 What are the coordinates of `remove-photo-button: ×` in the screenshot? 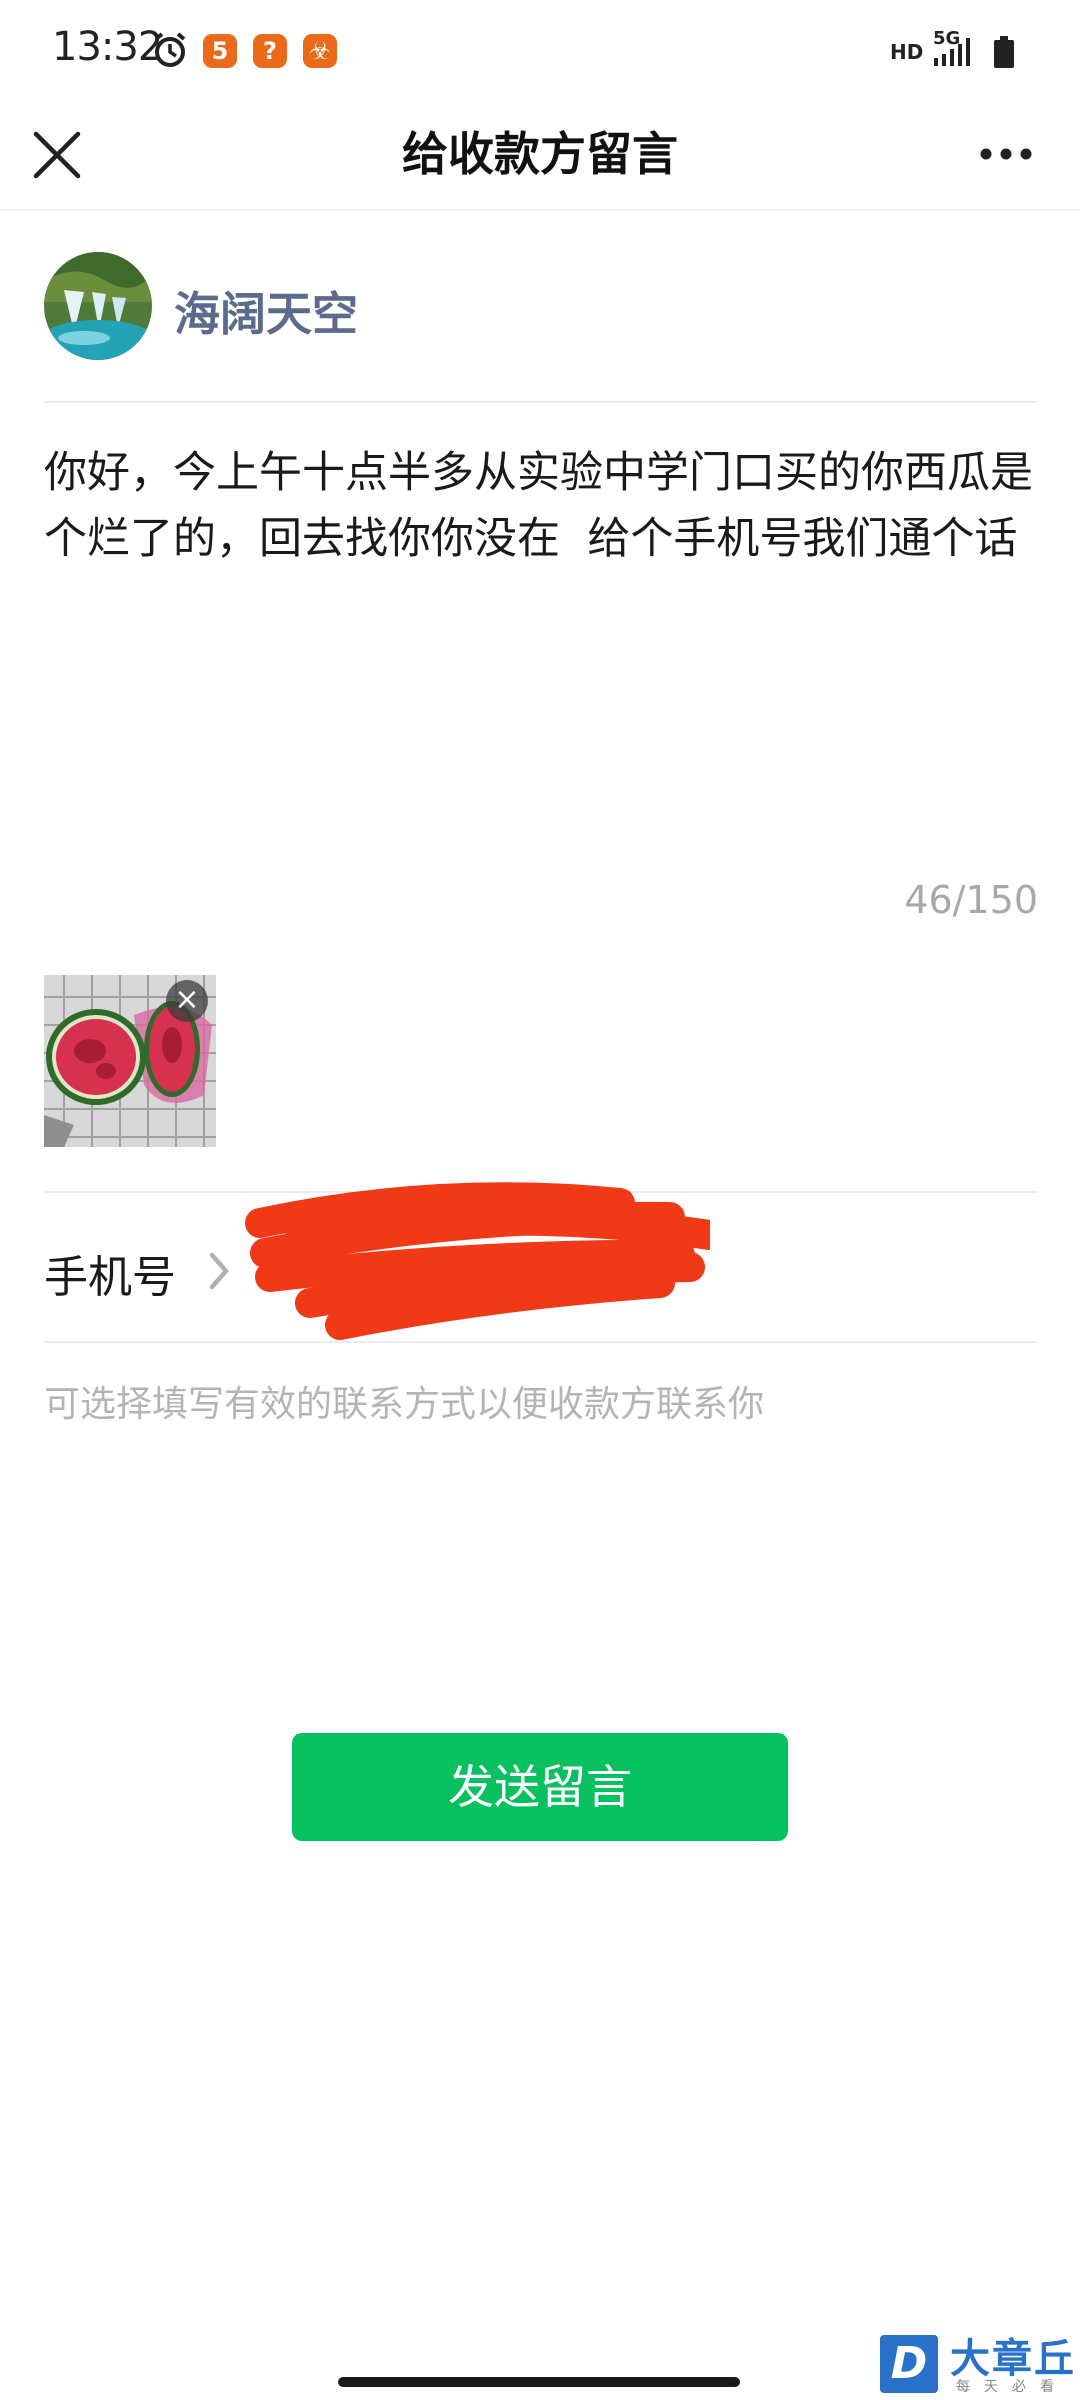 It's located at (187, 1001).